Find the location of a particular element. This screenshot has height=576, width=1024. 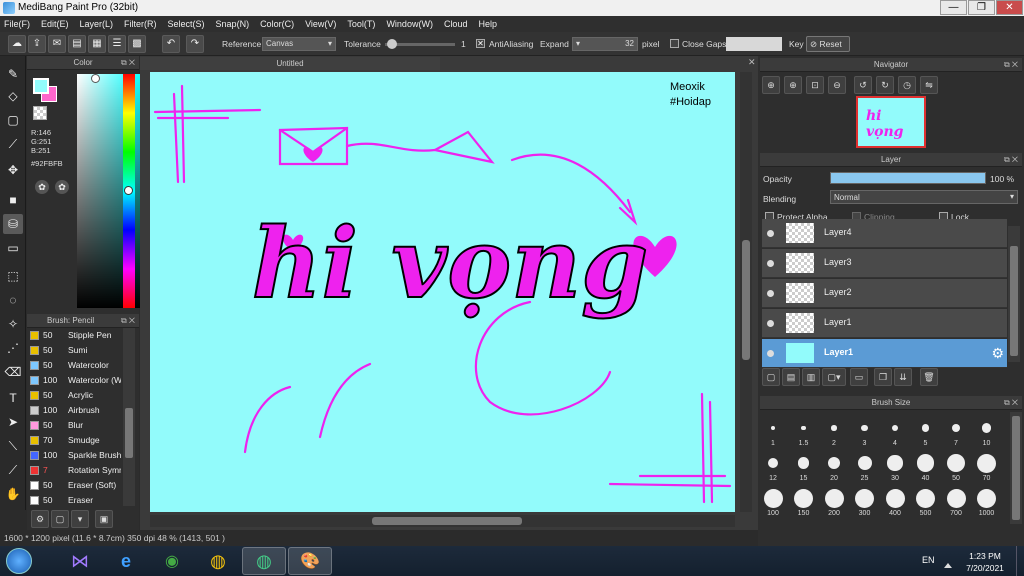

layer-row: Layer1 is located at coordinates (884, 323).